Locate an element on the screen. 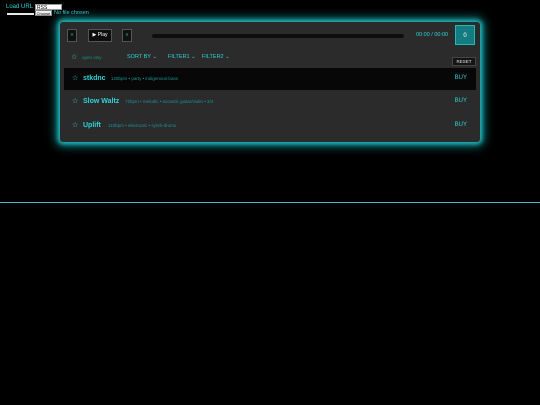 This screenshot has height=405, width=540. no-file-label: No file chosen is located at coordinates (71, 13).